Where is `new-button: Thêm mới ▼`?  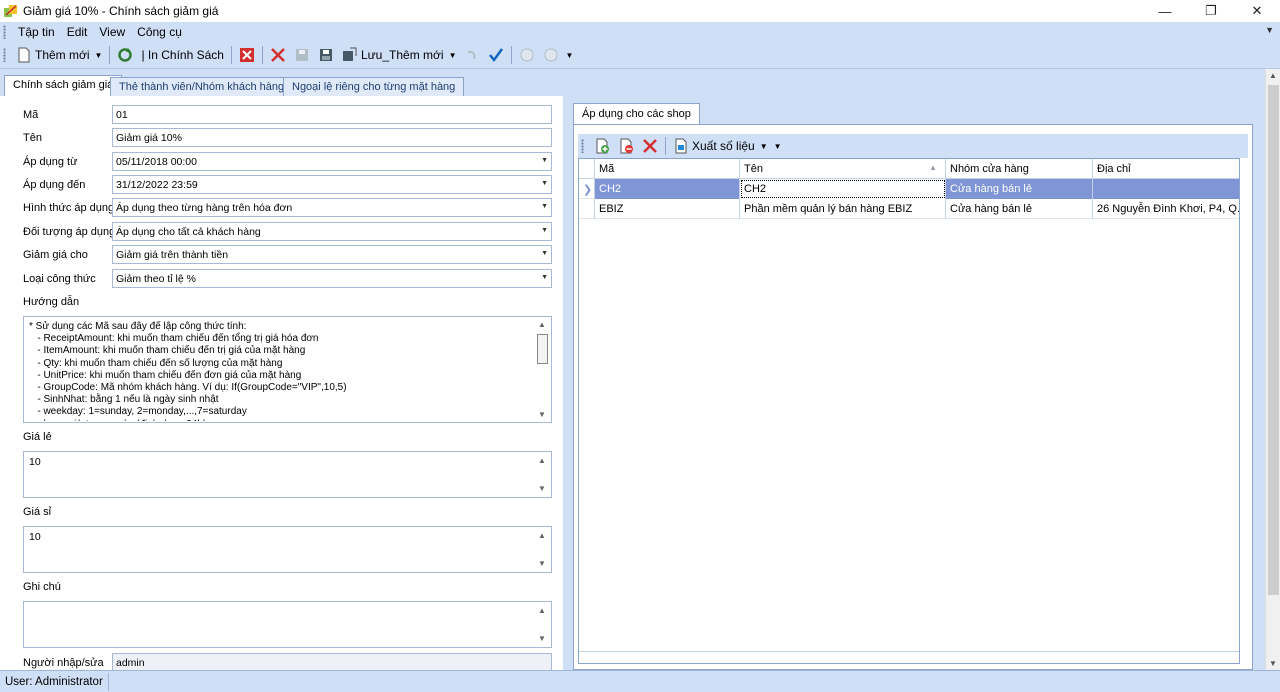
new-button: Thêm mới ▼ is located at coordinates (59, 55).